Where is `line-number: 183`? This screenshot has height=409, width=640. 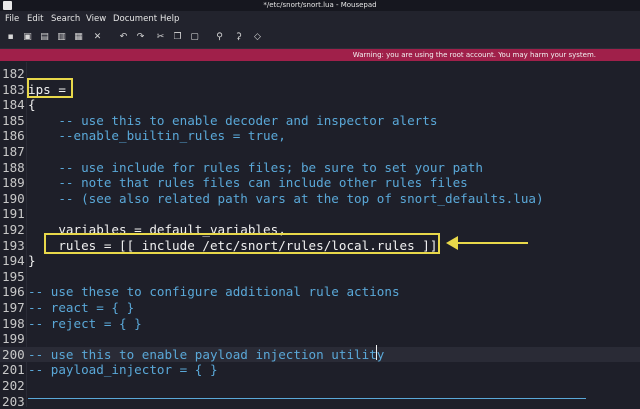 line-number: 183 is located at coordinates (13, 89).